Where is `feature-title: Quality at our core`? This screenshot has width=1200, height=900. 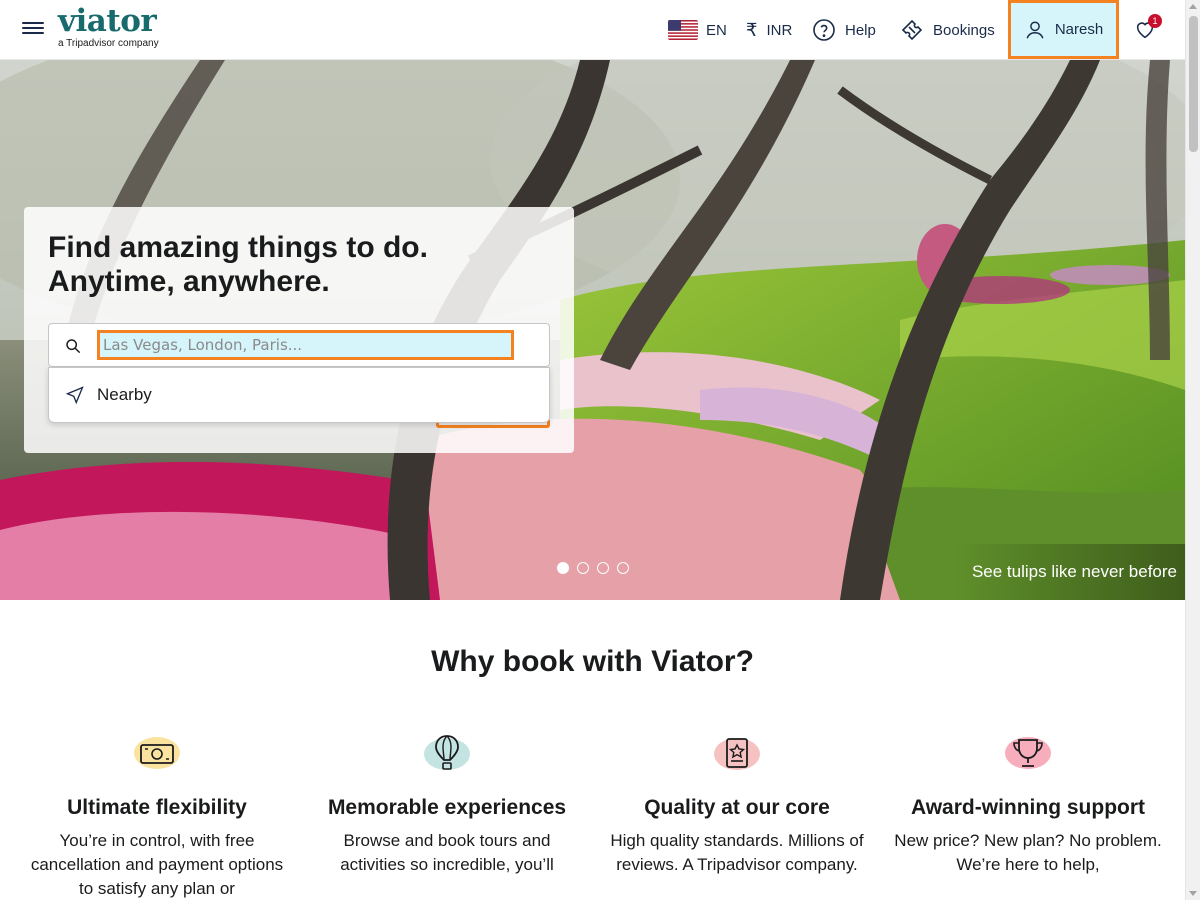 feature-title: Quality at our core is located at coordinates (737, 807).